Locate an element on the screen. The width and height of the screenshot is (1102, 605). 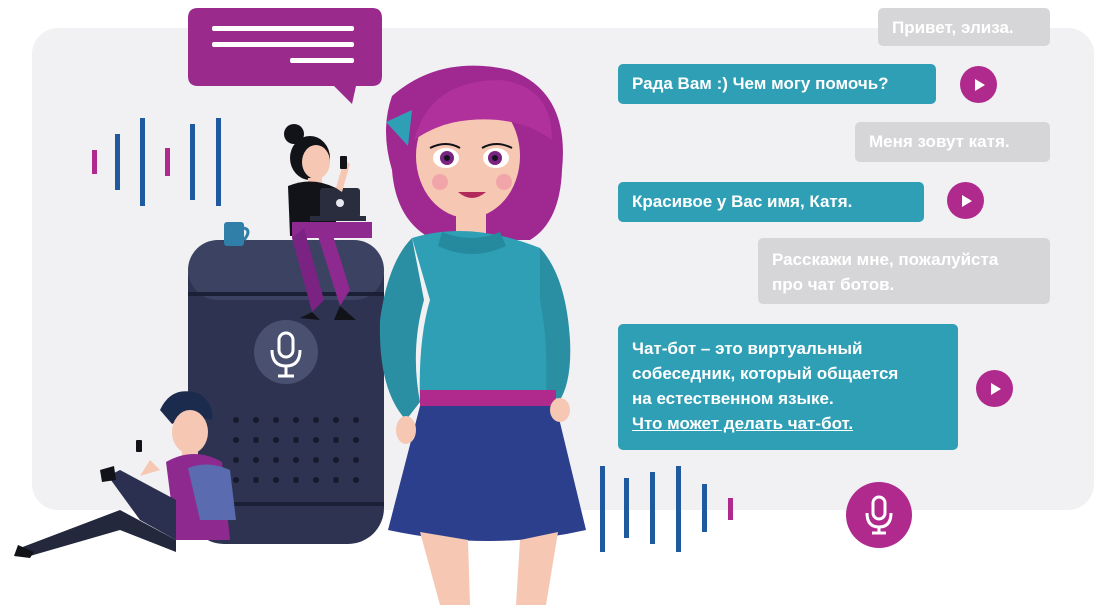
message-text: Привет, элиза. is located at coordinates (953, 27).